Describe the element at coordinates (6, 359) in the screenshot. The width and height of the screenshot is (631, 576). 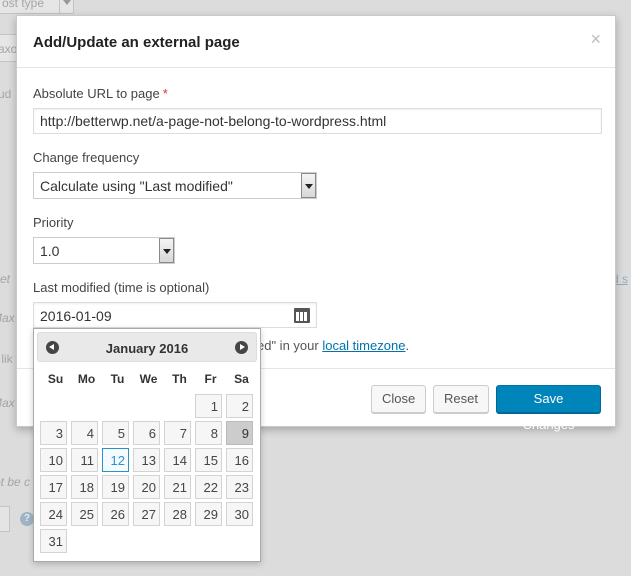
I see `bg-text: s lik` at that location.